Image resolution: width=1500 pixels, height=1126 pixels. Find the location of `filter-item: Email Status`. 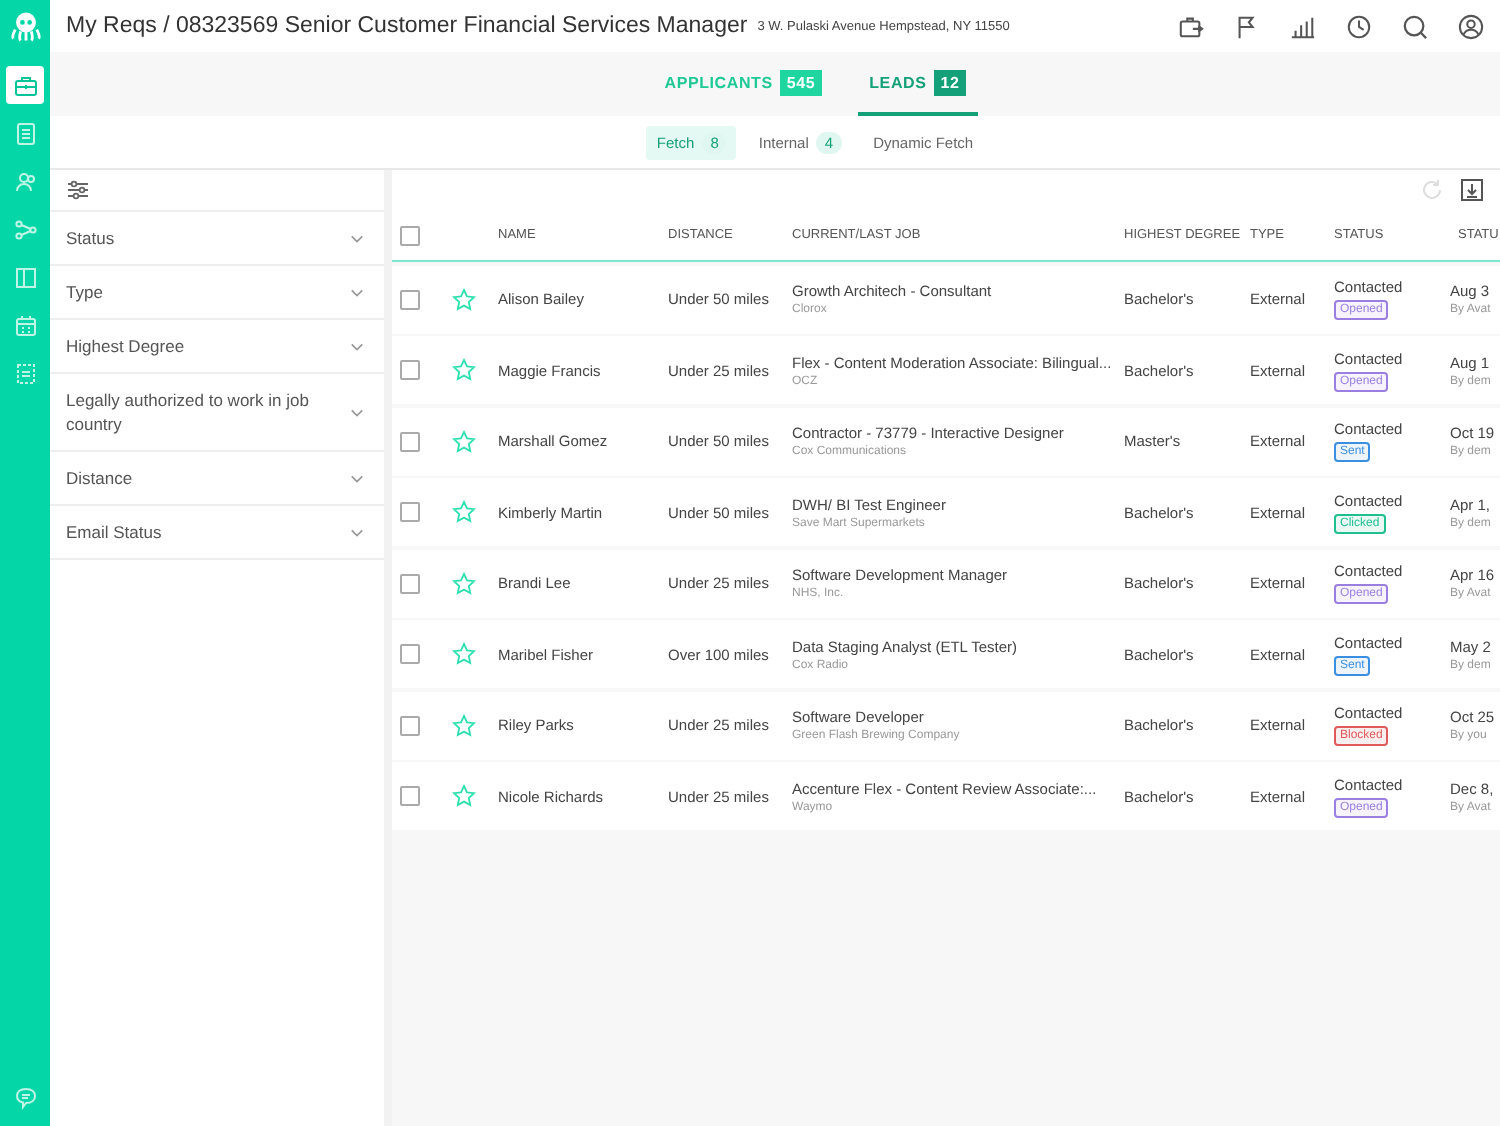

filter-item: Email Status is located at coordinates (217, 533).